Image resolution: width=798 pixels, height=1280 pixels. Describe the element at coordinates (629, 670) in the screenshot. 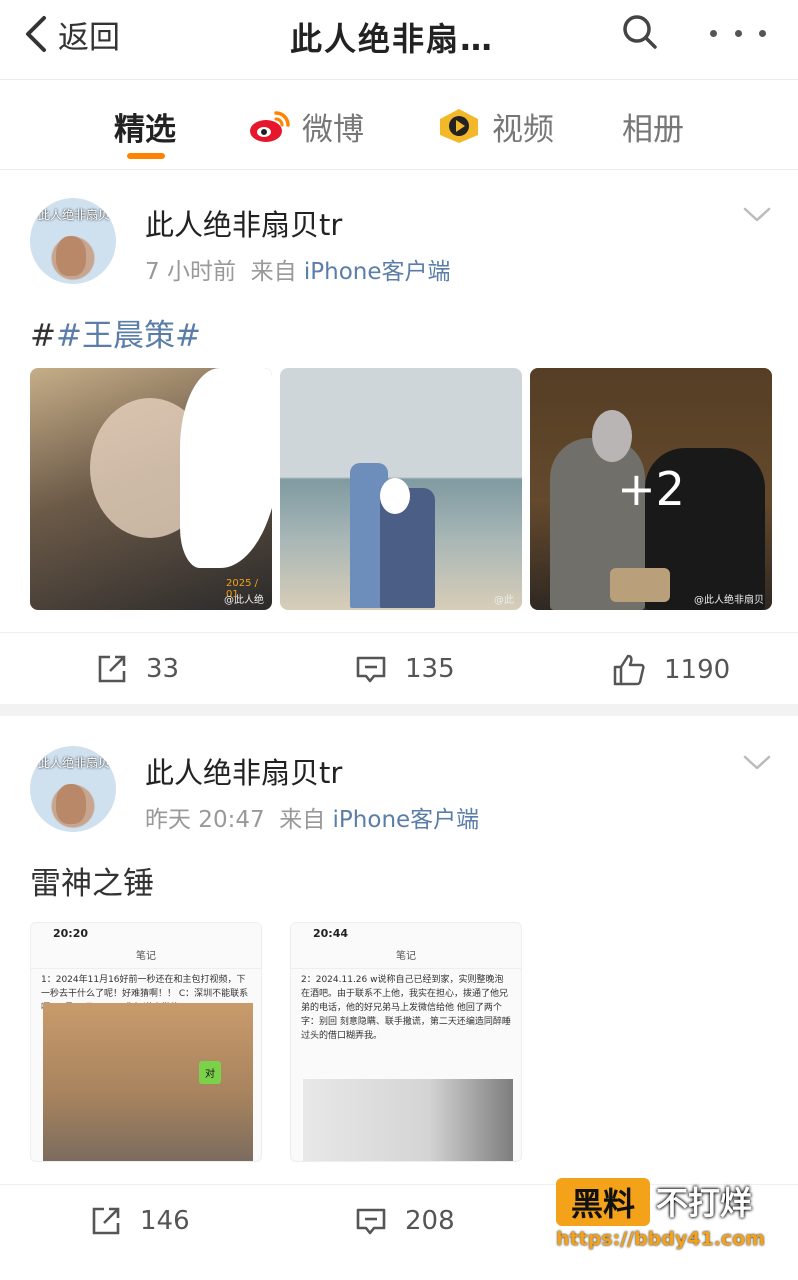

I see `thumbs-up-icon` at that location.